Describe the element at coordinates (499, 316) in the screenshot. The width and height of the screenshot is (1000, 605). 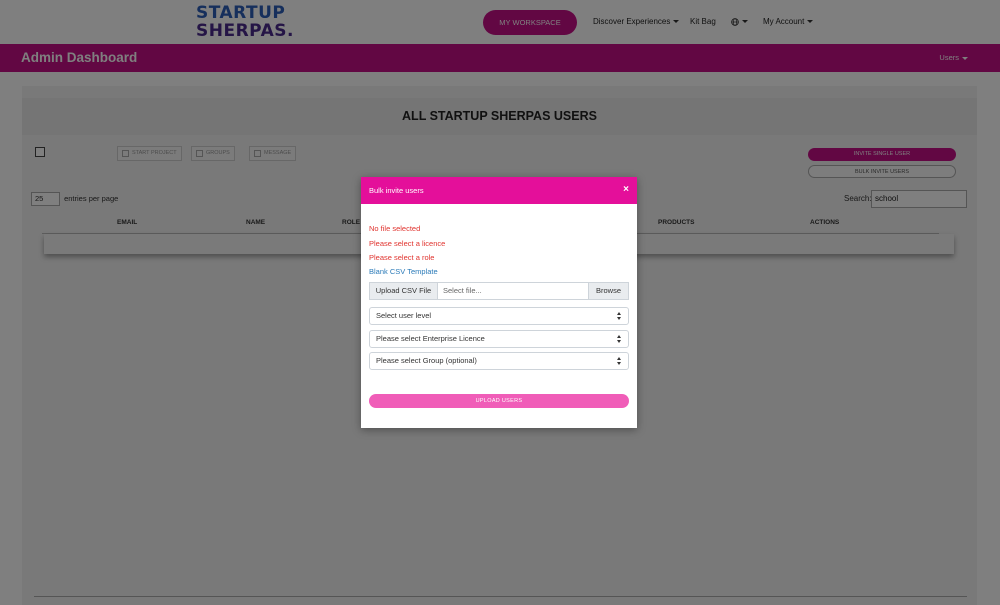
I see `user-level-select: Select user level` at that location.